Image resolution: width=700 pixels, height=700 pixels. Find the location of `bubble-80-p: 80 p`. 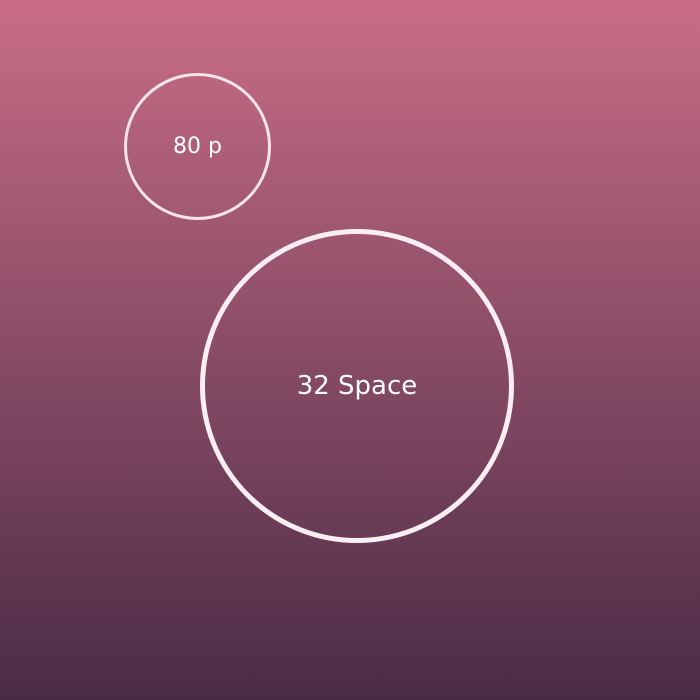

bubble-80-p: 80 p is located at coordinates (197, 146).